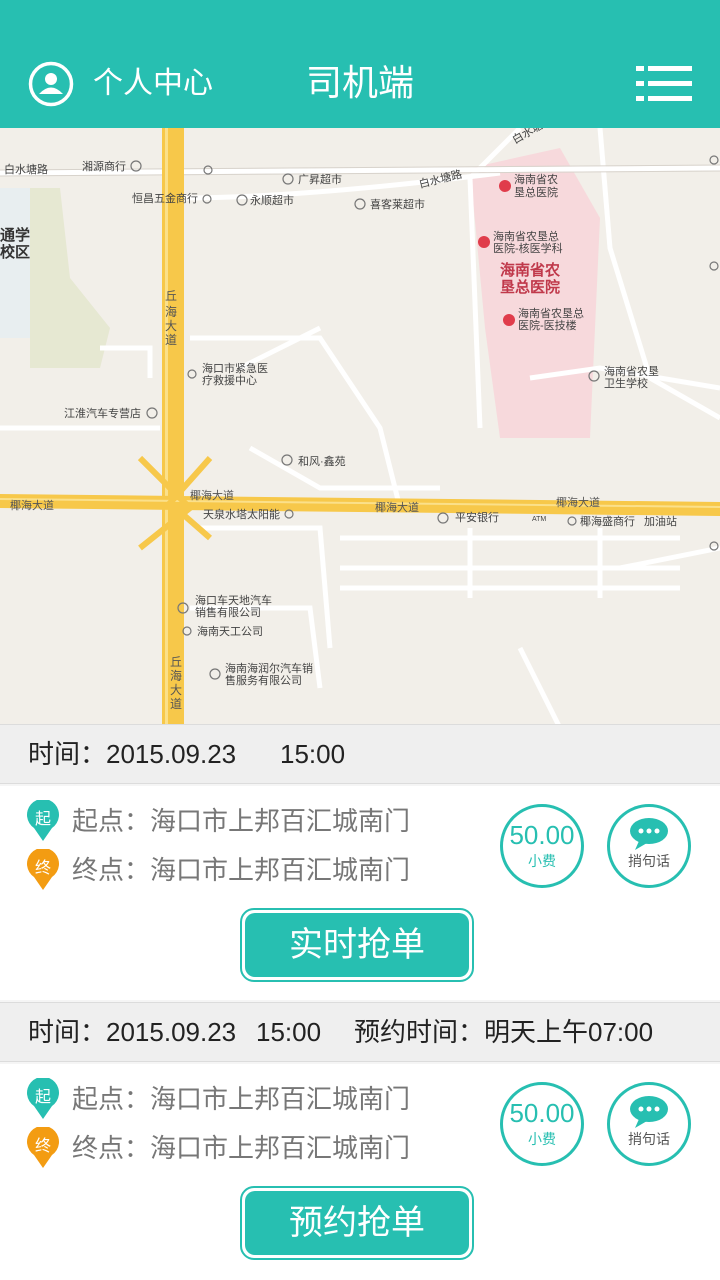 The image size is (720, 1280). What do you see at coordinates (228, 612) in the screenshot?
I see `map-label-poi: 销售有限公司` at bounding box center [228, 612].